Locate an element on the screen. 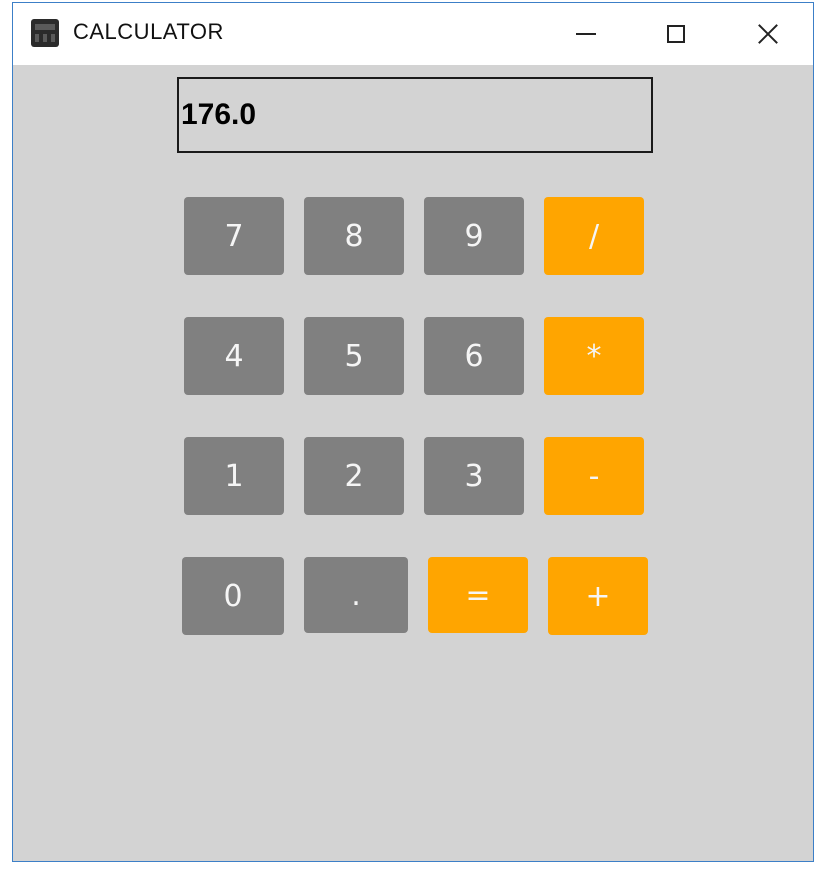 The height and width of the screenshot is (874, 826). key-decimal: . is located at coordinates (356, 595).